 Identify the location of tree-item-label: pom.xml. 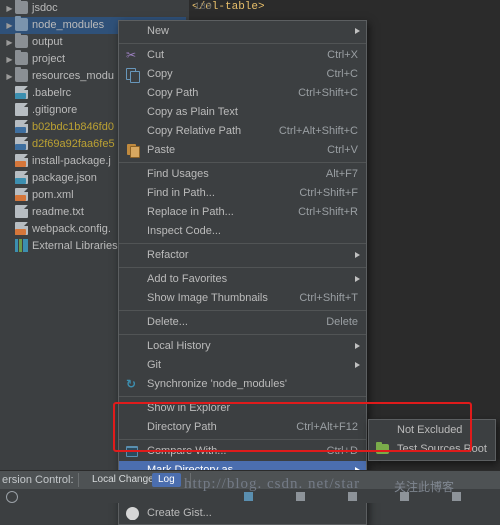
(53, 195).